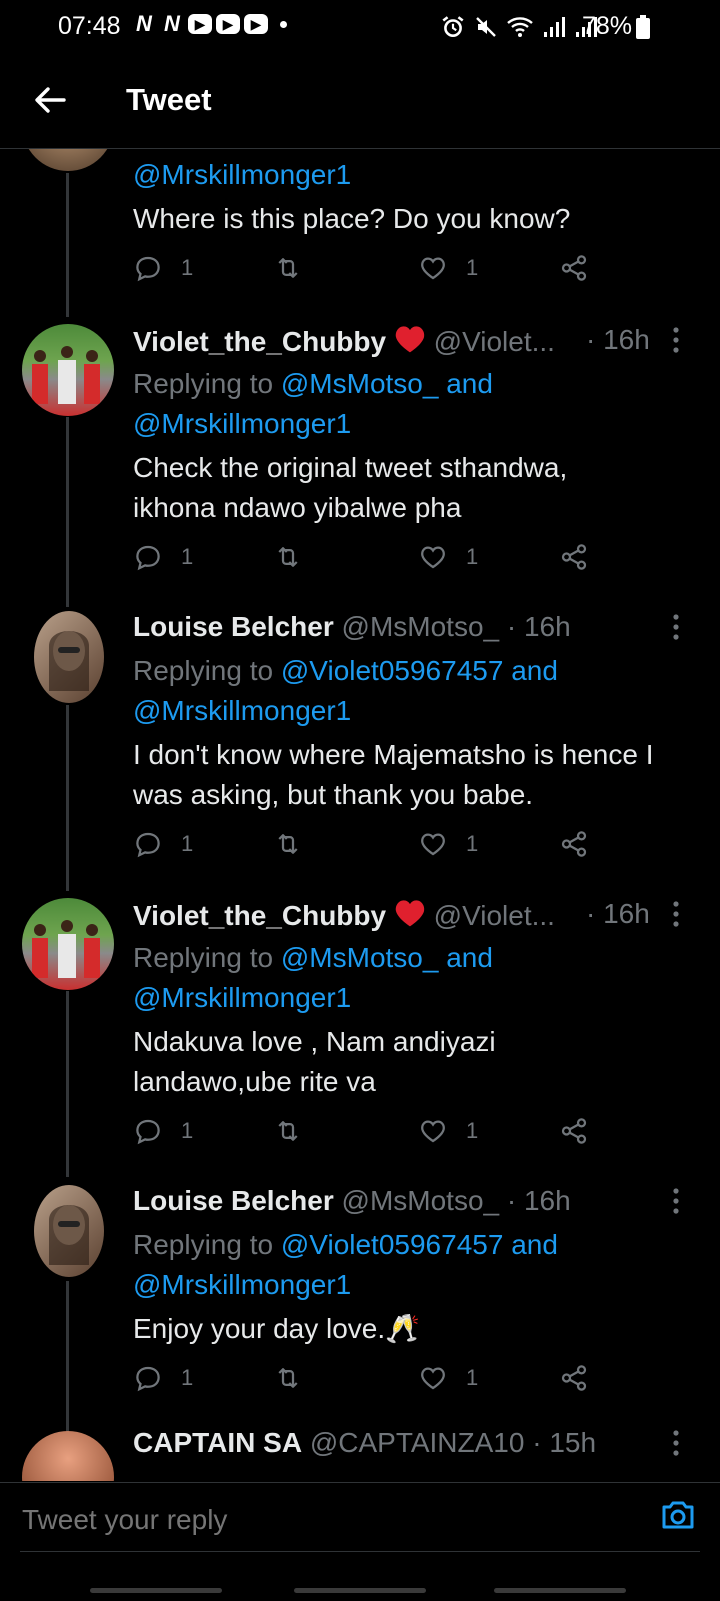 The height and width of the screenshot is (1601, 720). I want to click on composer-divider, so click(360, 1551).